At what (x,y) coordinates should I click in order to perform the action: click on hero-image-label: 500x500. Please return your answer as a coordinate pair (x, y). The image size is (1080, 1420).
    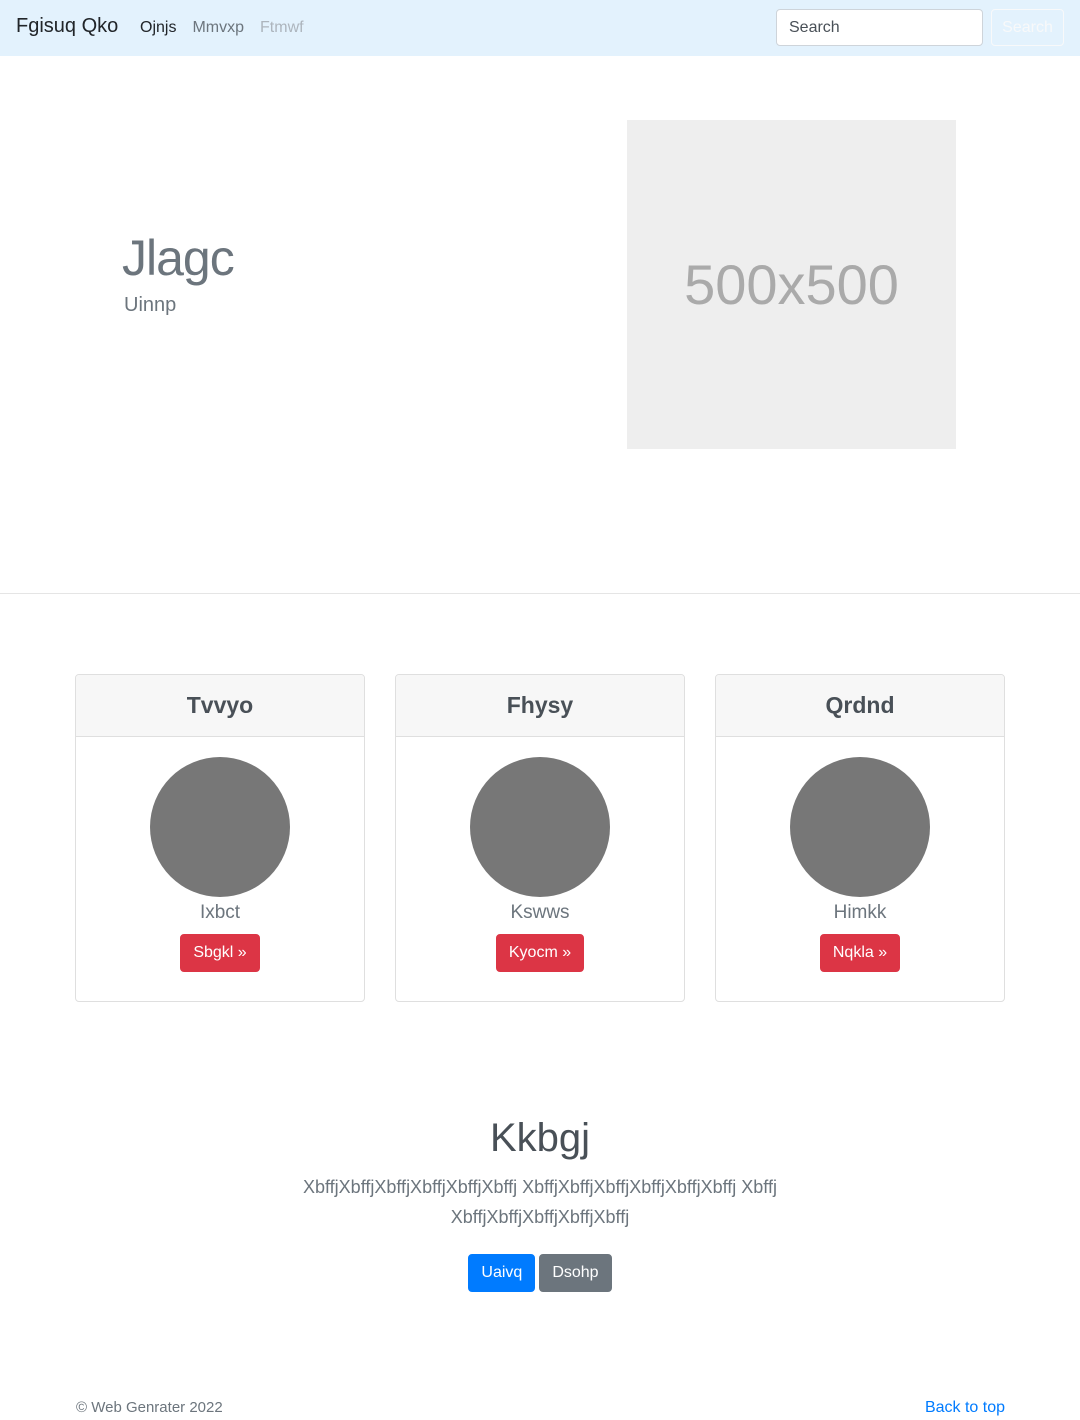
    Looking at the image, I should click on (791, 284).